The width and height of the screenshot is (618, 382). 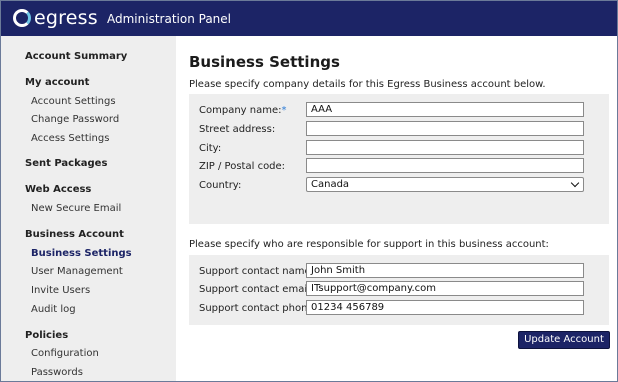 I want to click on egress-logo: egress, so click(x=55, y=18).